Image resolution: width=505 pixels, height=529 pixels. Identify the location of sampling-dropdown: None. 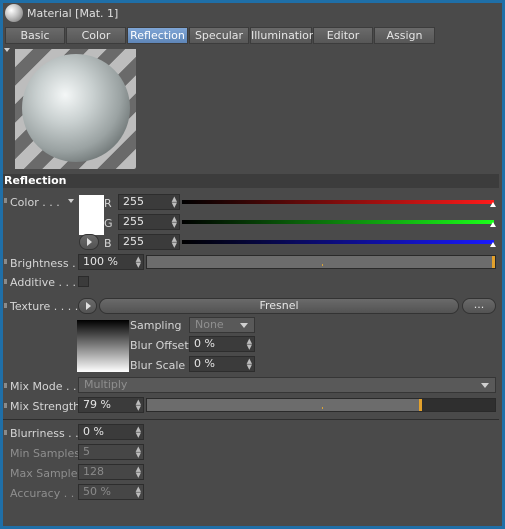
(222, 325).